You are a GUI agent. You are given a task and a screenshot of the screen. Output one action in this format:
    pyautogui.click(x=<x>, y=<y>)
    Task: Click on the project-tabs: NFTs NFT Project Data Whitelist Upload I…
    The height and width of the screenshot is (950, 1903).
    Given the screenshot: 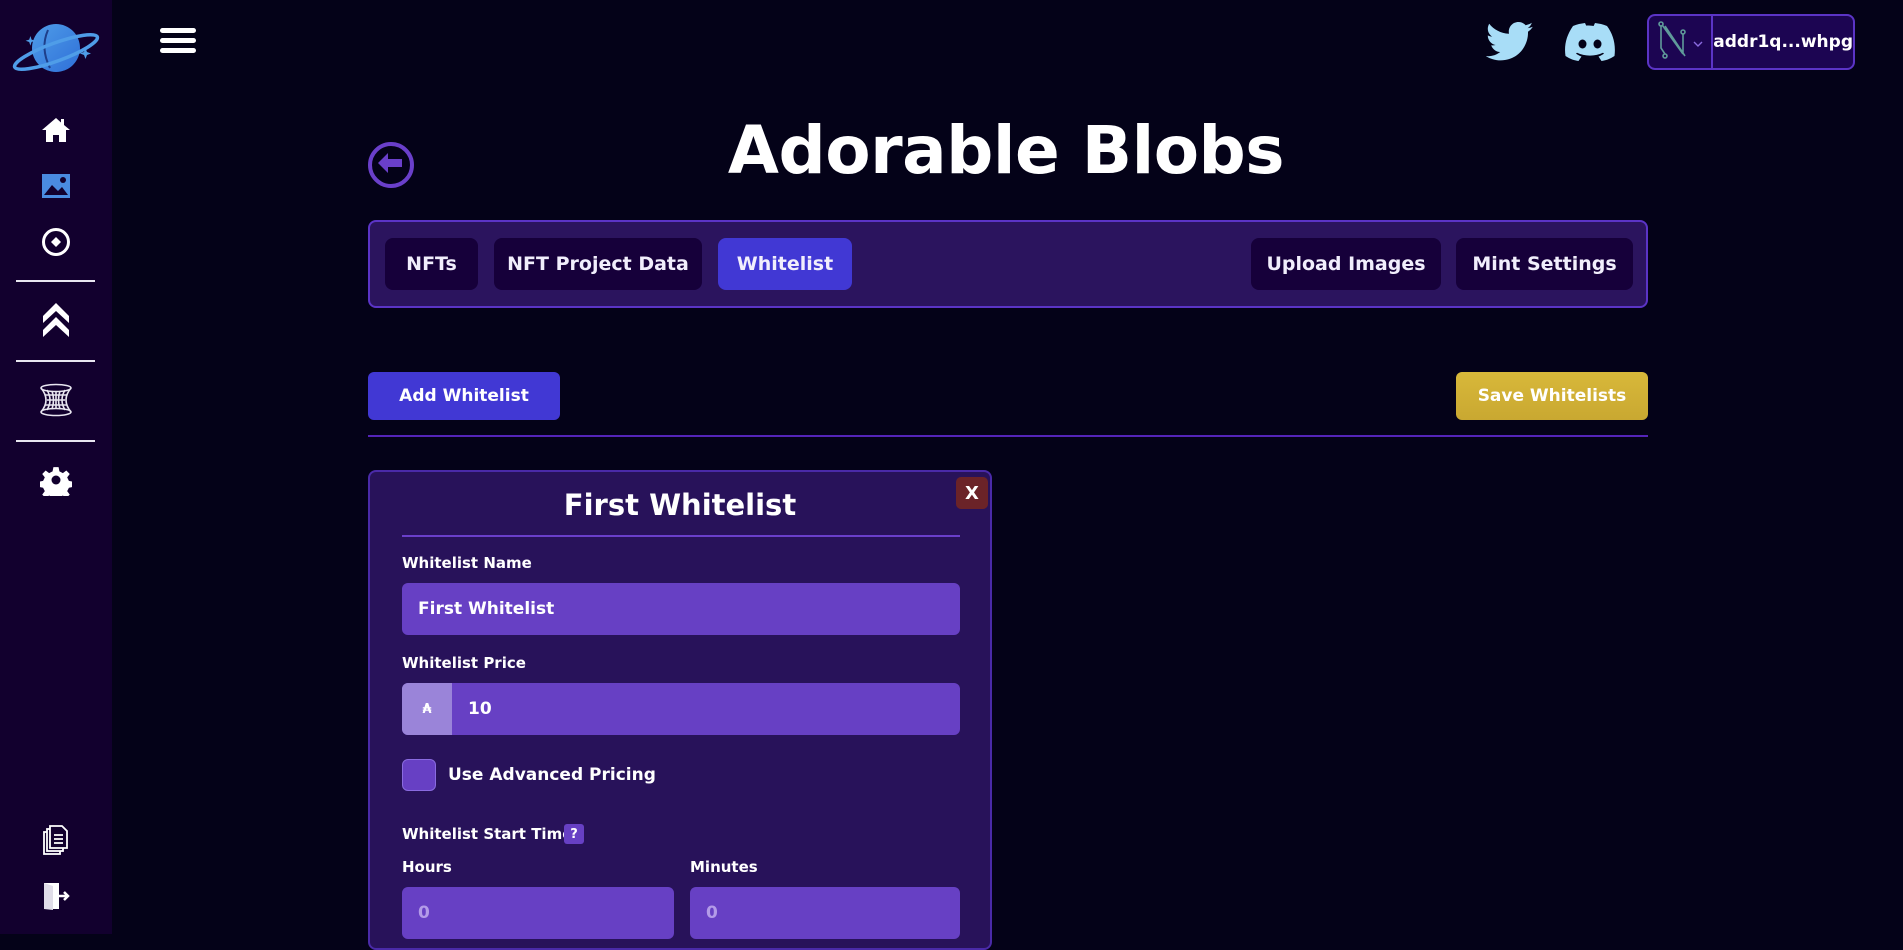 What is the action you would take?
    pyautogui.click(x=1008, y=264)
    